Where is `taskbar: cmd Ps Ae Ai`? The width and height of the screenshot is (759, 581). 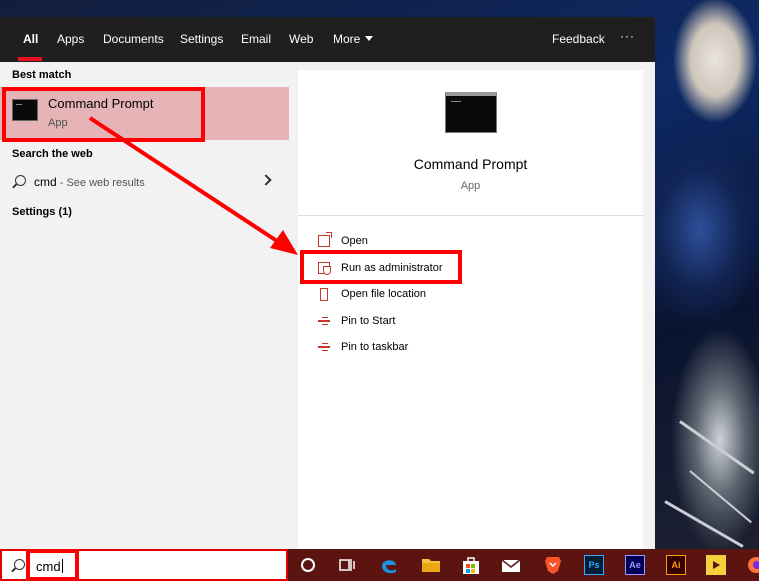
taskbar: cmd Ps Ae Ai is located at coordinates (379, 565).